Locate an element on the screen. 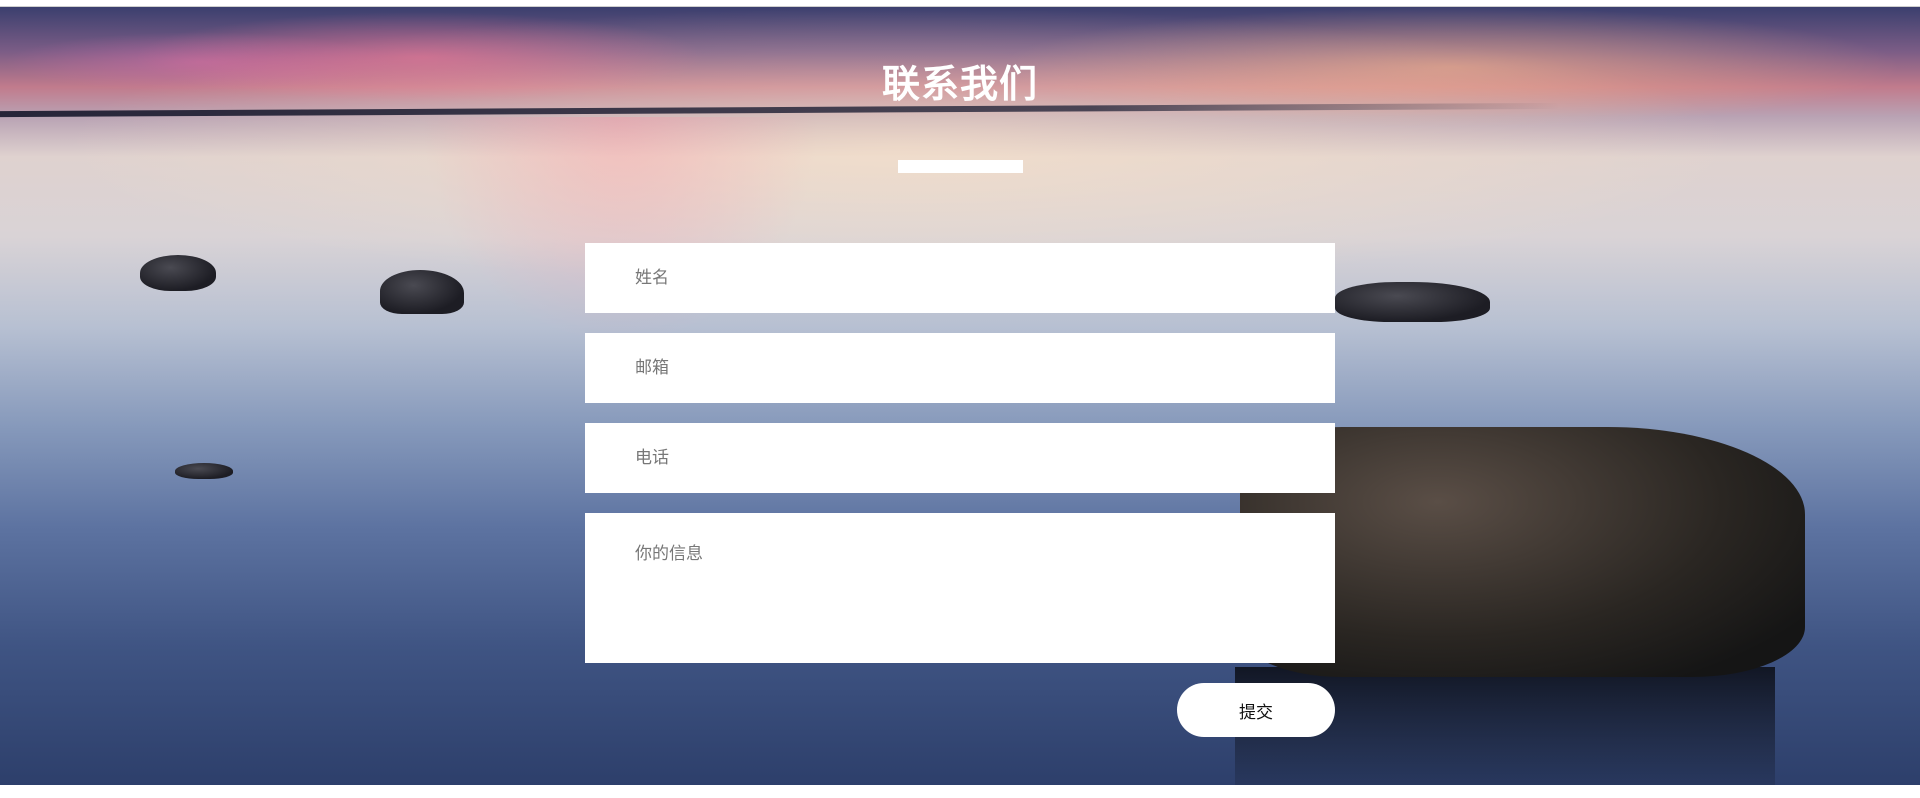 The width and height of the screenshot is (1920, 798). name-field is located at coordinates (960, 278).